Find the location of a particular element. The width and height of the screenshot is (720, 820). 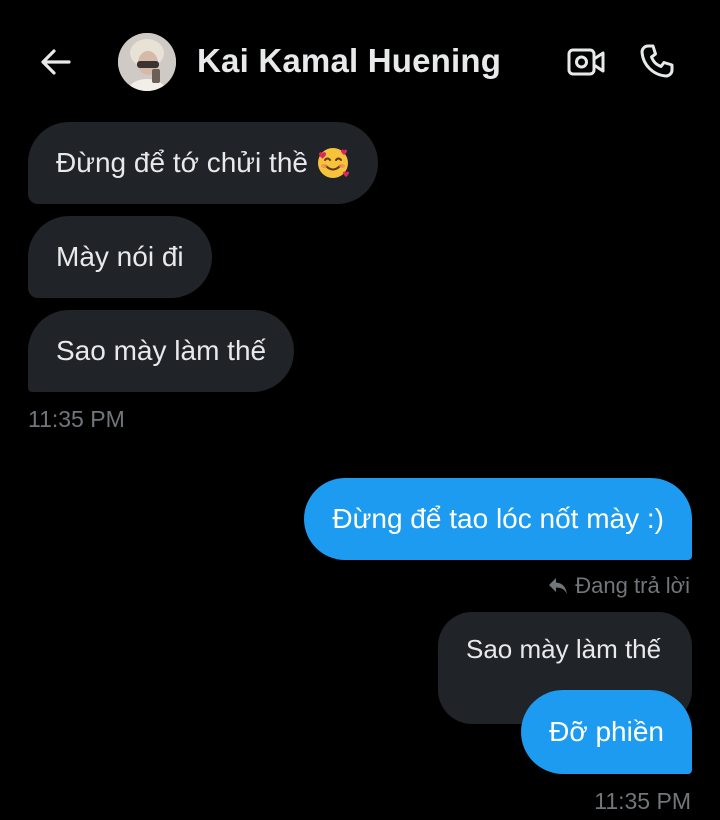

message-text: Đỡ phiền is located at coordinates (606, 731).